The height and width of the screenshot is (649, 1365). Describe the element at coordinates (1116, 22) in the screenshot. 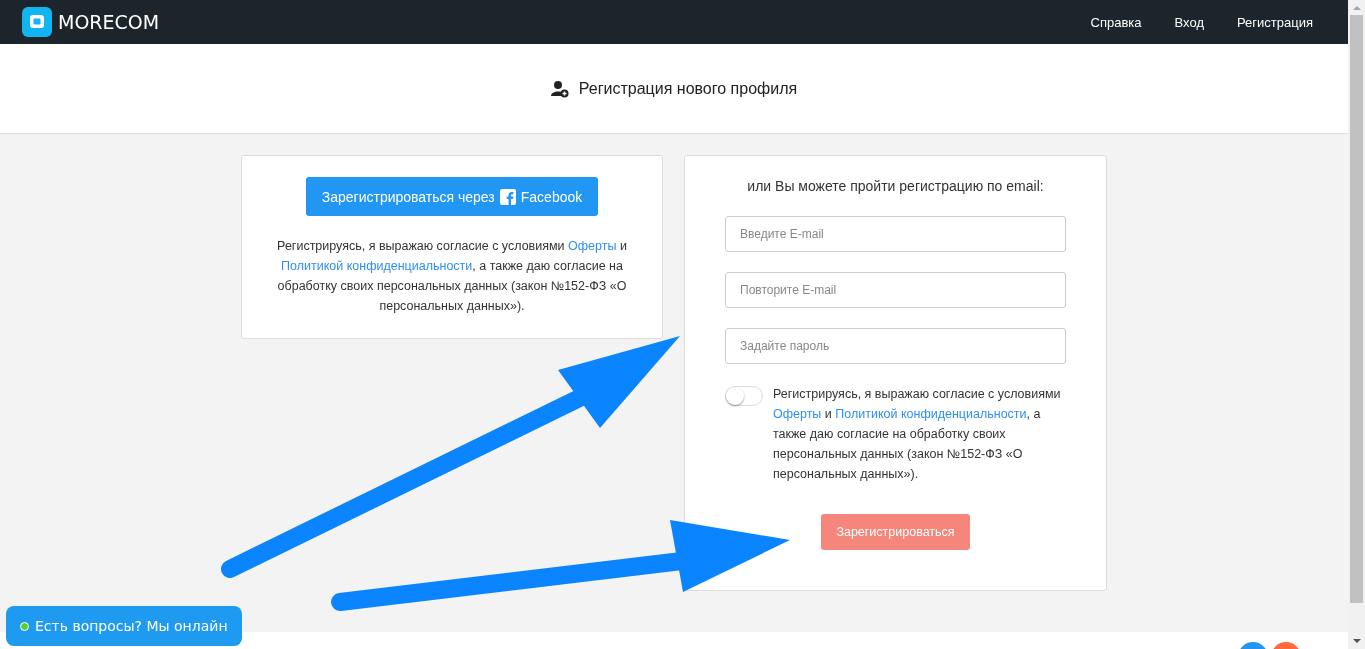

I see `nav-link: Справка` at that location.